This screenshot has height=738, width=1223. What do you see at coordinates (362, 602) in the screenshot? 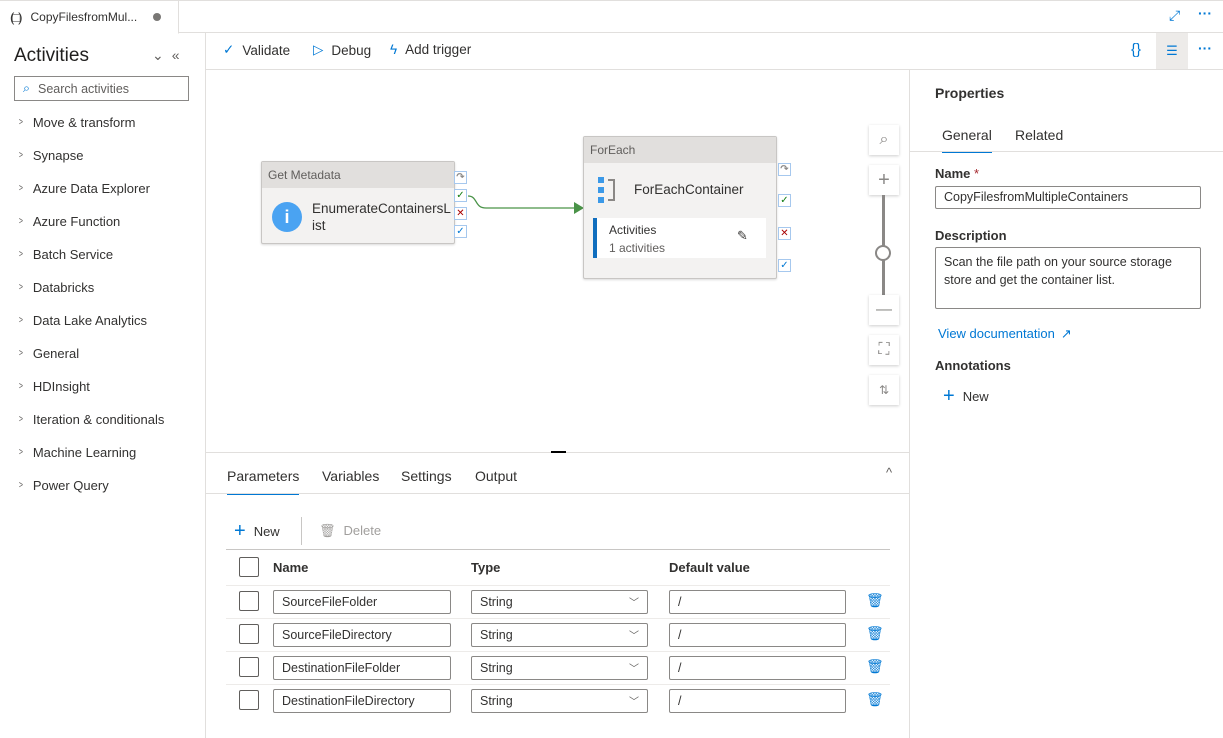
I see `parameter-name-input: SourceFileFolder` at bounding box center [362, 602].